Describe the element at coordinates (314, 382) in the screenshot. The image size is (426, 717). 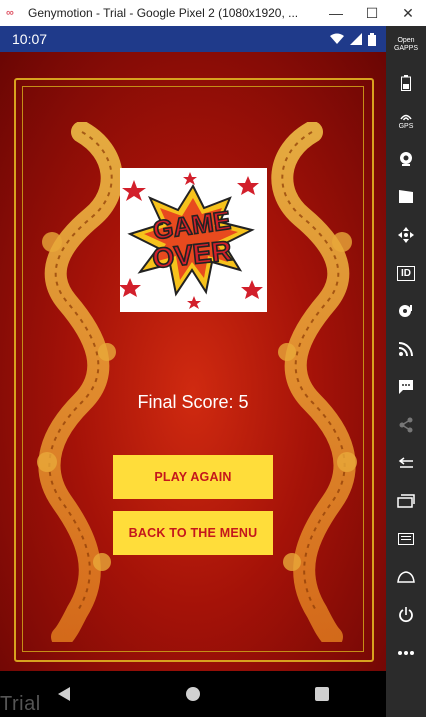
I see `dragon-right-decoration` at that location.